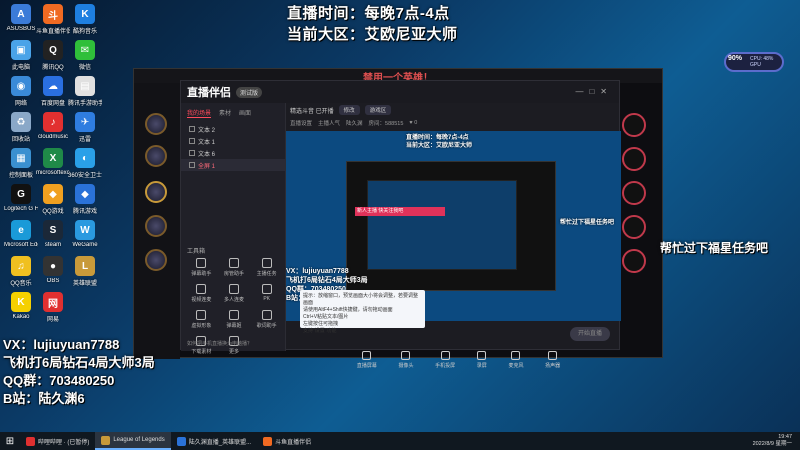 The image size is (800, 450). I want to click on desktop-icon-label: 迅雷, so click(84, 140).